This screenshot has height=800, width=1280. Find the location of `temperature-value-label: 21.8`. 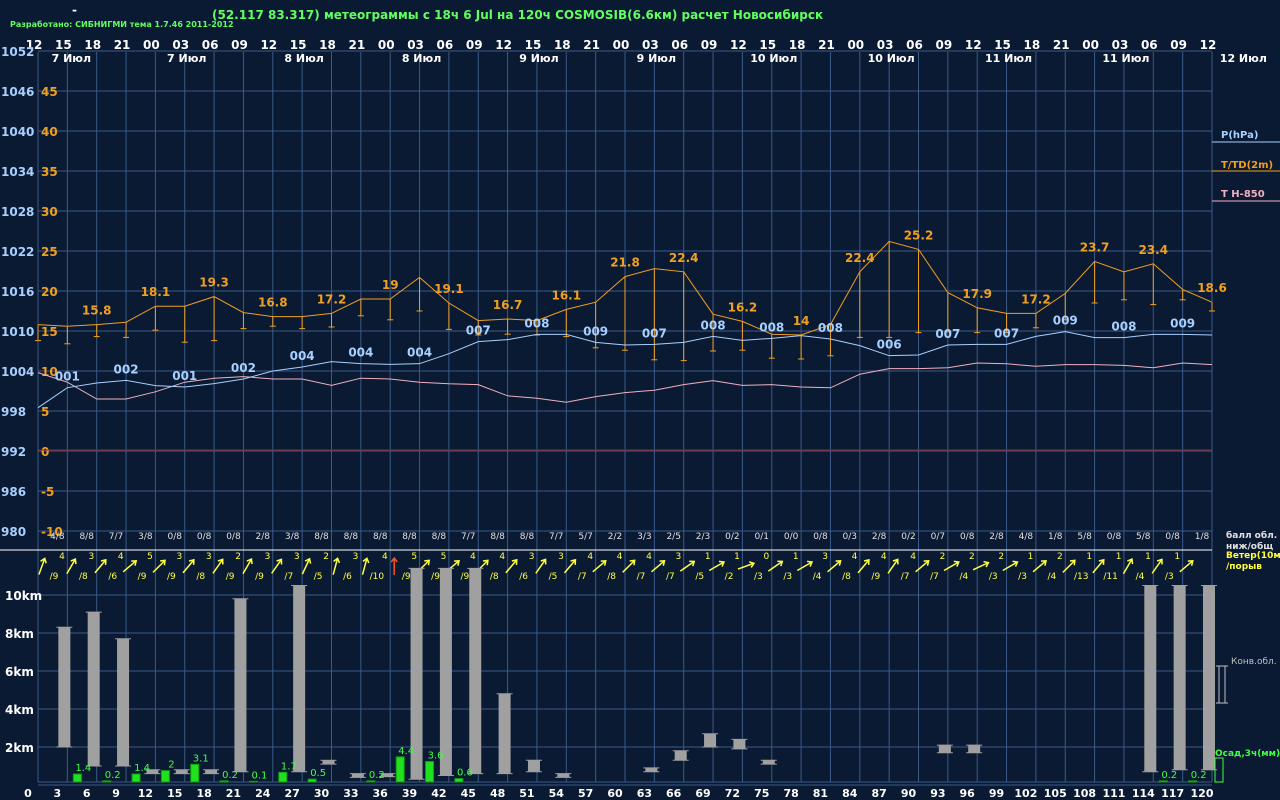

temperature-value-label: 21.8 is located at coordinates (625, 263).